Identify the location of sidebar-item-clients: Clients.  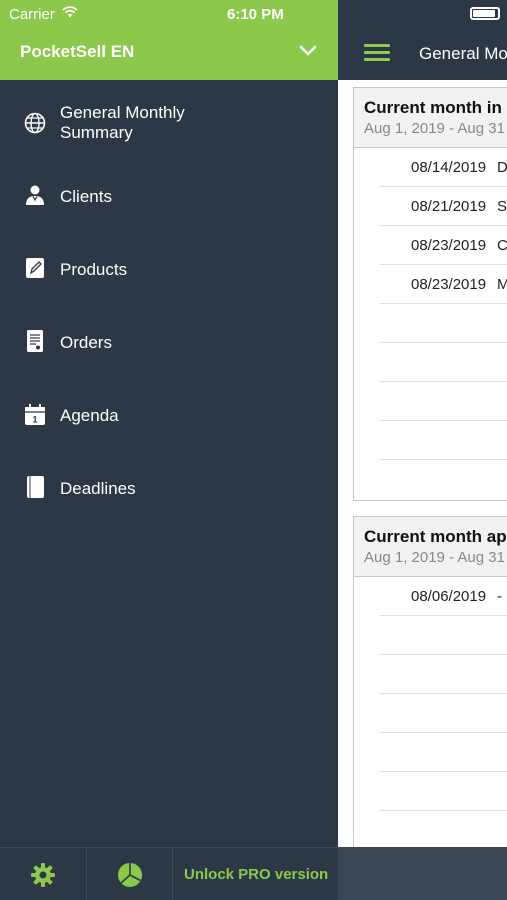
(169, 206).